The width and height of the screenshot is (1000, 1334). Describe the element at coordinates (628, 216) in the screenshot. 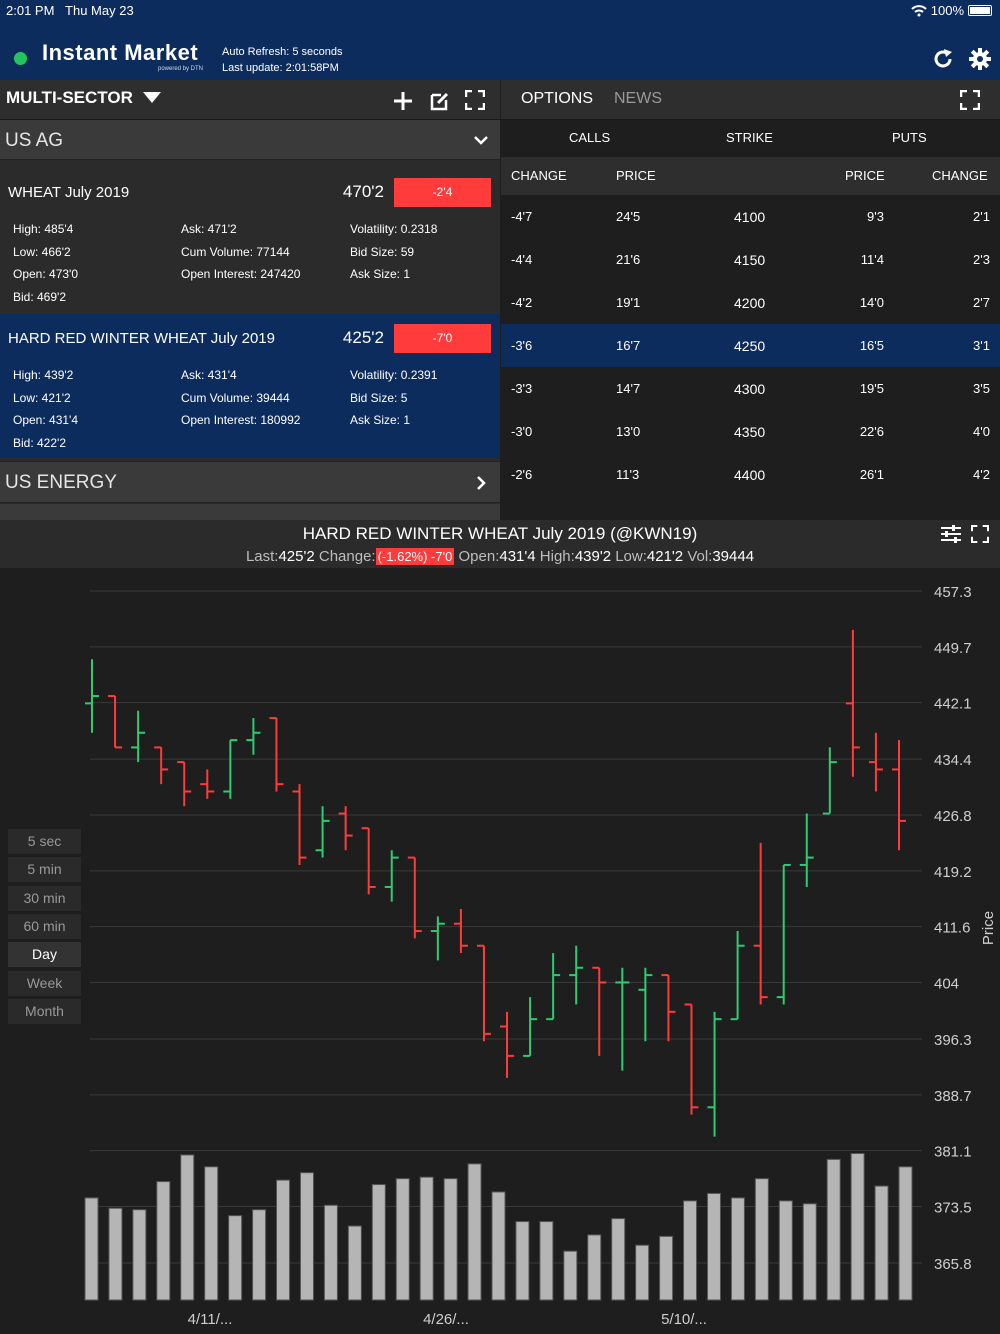

I see `call-price: 24'5` at that location.